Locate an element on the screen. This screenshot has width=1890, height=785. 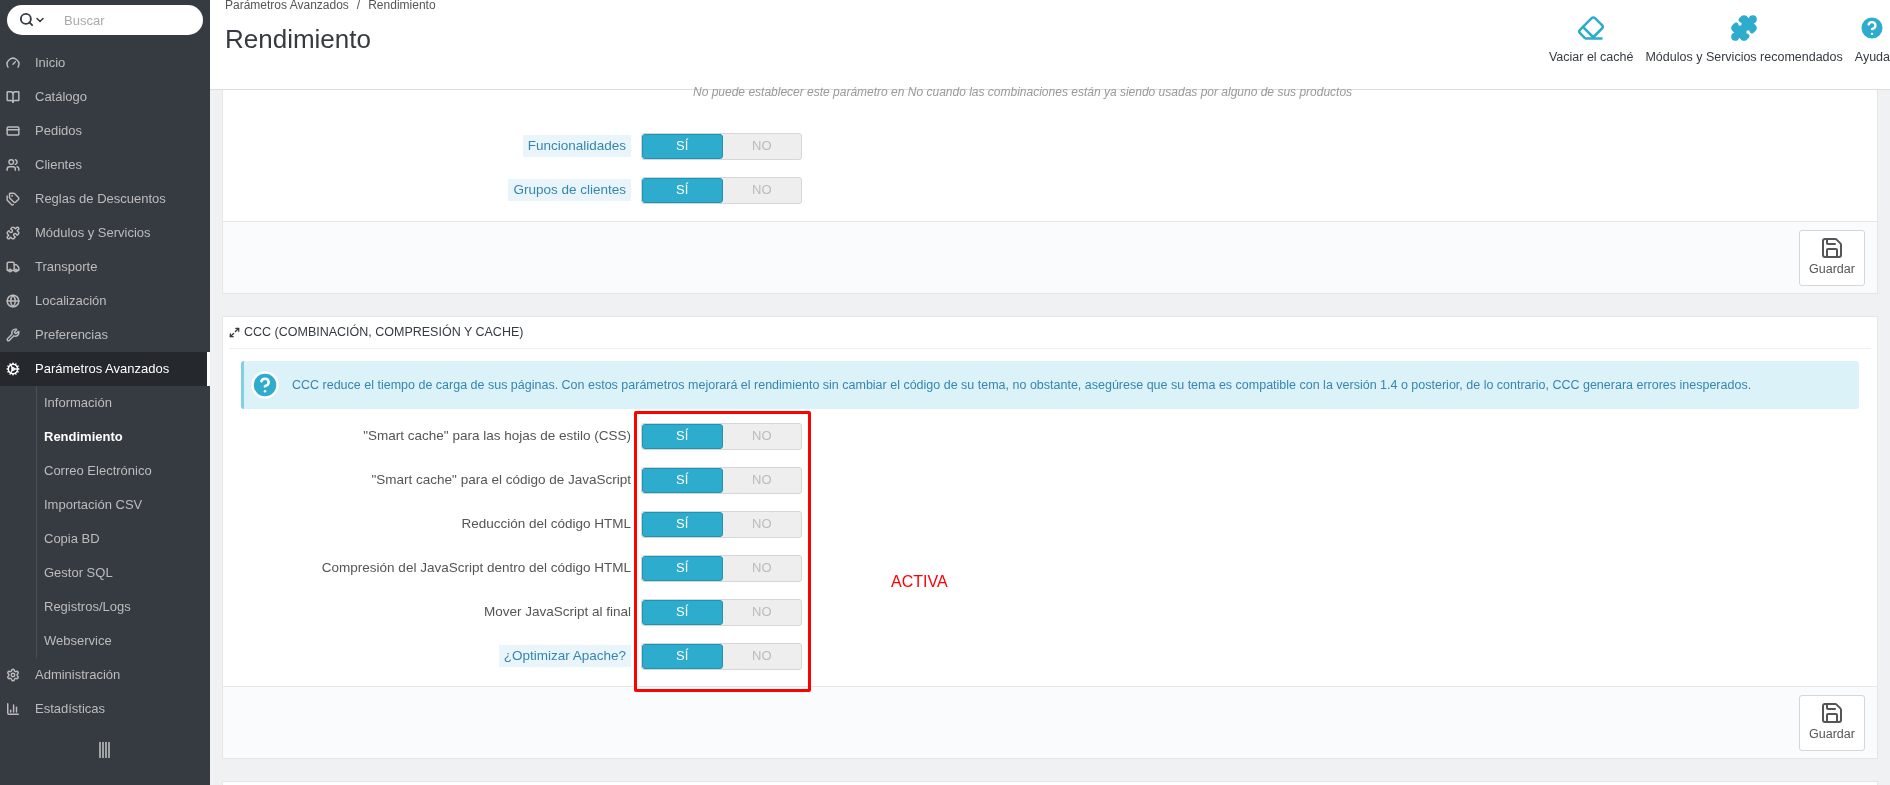
sidebar-item: Catálogo is located at coordinates (105, 97).